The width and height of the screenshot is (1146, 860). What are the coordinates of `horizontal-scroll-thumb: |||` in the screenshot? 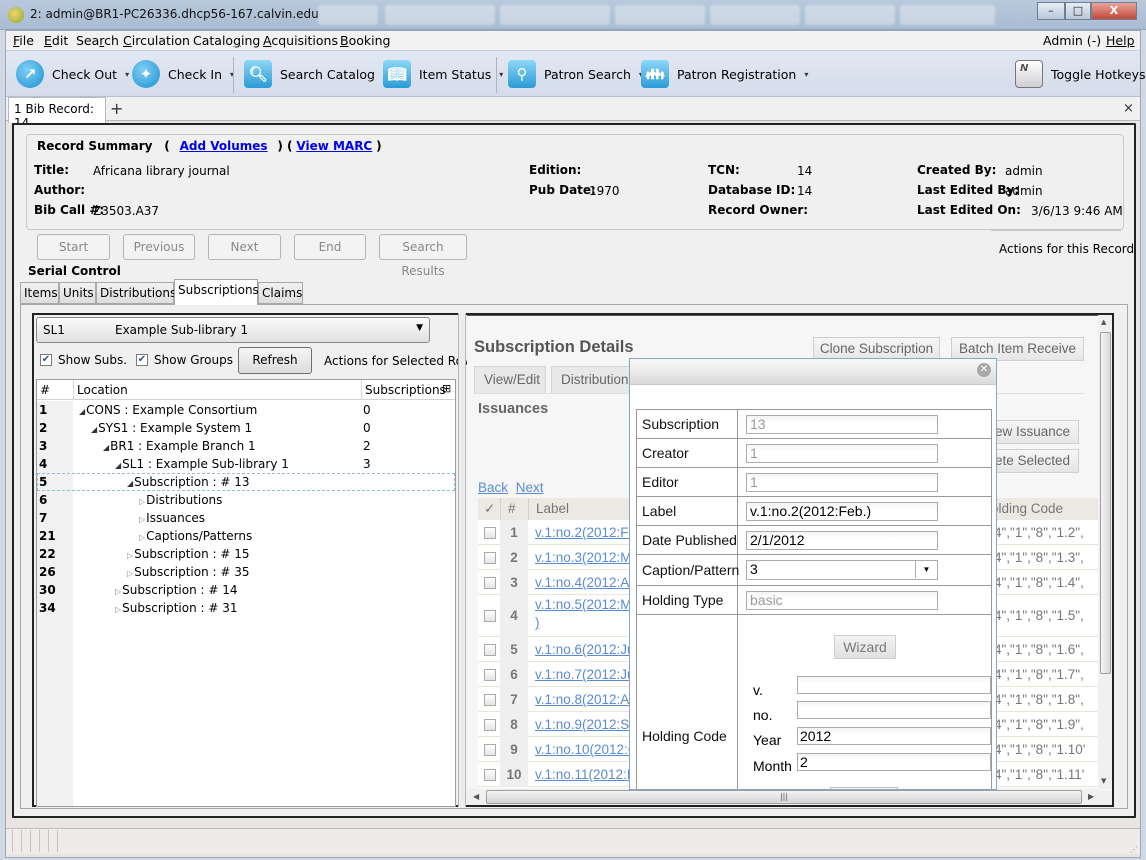 It's located at (784, 797).